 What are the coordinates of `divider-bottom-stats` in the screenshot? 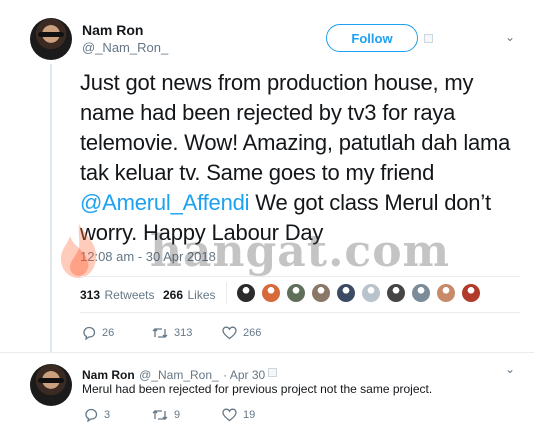 It's located at (300, 312).